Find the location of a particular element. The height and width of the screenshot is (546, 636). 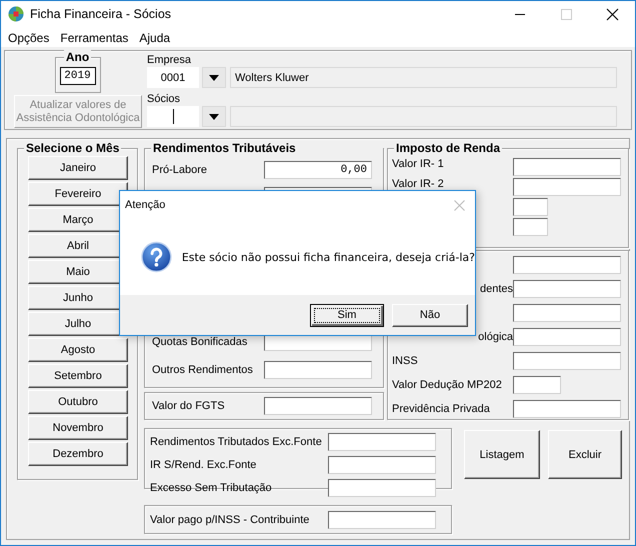

field-label: dentes is located at coordinates (495, 289).